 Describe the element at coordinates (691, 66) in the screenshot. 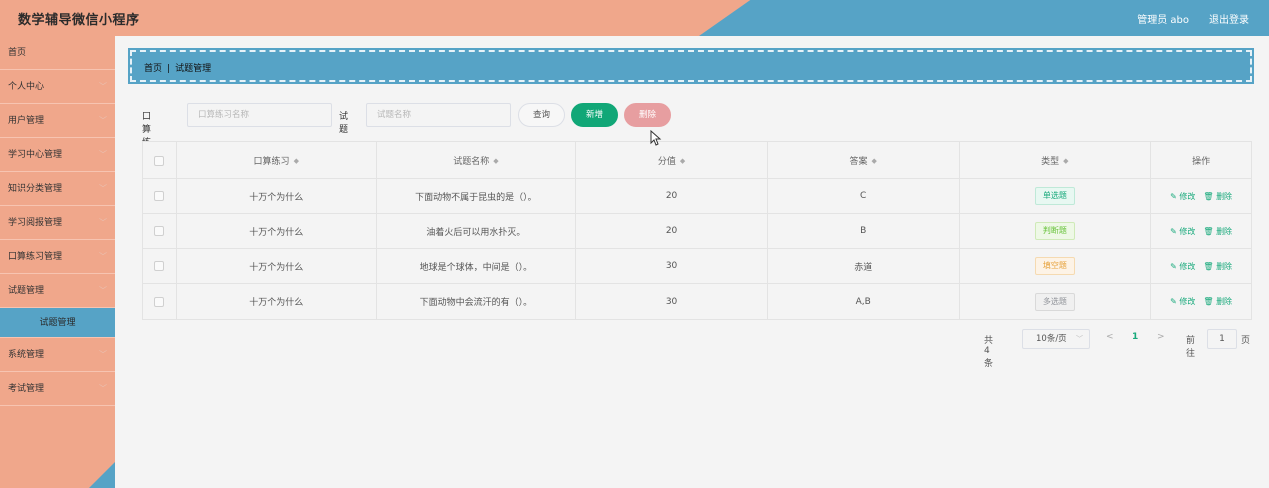

I see `breadcrumb: 首页 | 试题管理` at that location.